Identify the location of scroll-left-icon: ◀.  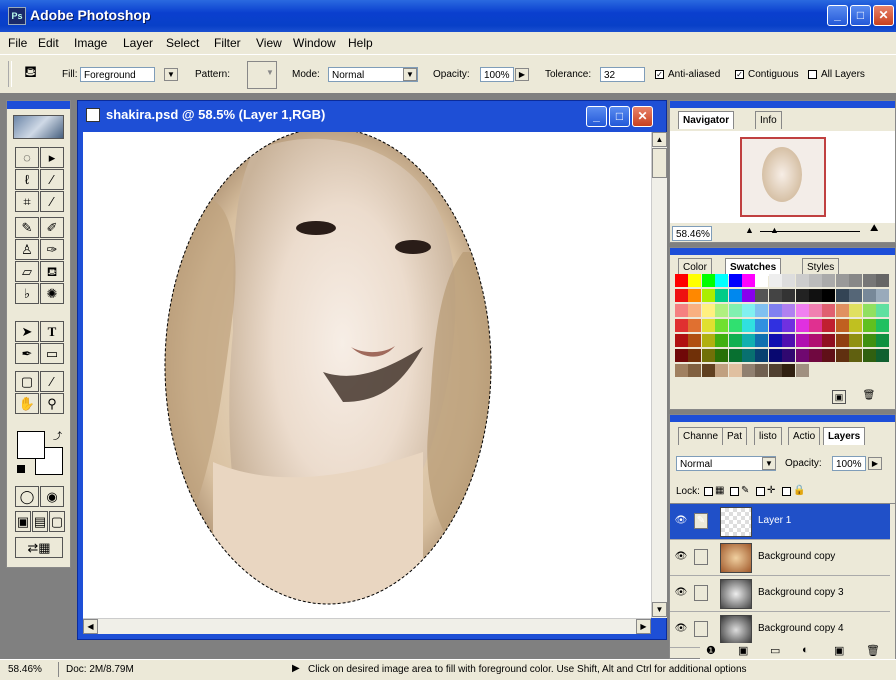
(90, 626).